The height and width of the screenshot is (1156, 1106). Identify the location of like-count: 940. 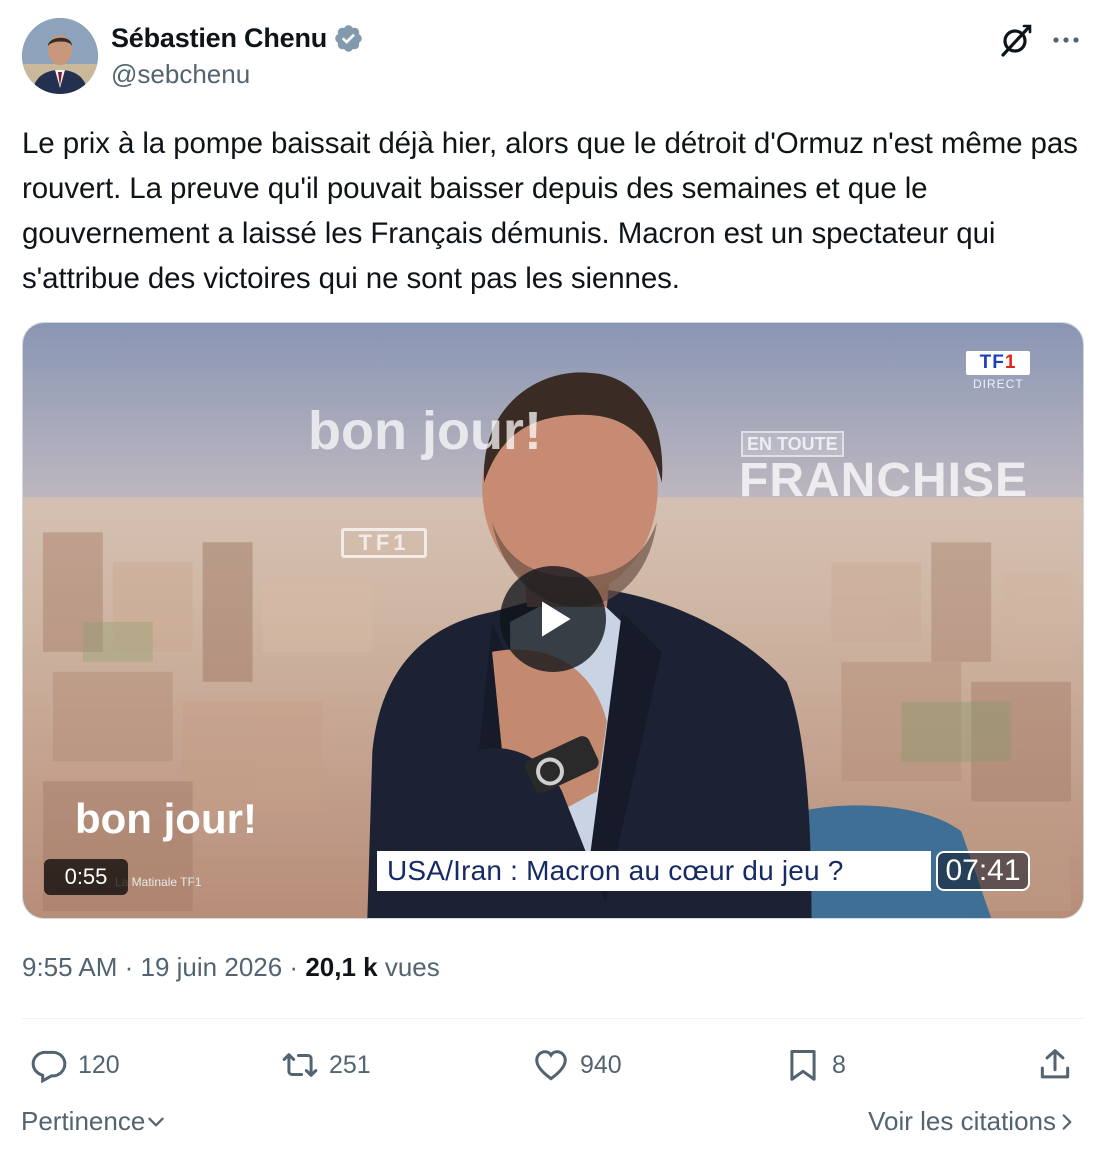
(601, 1064).